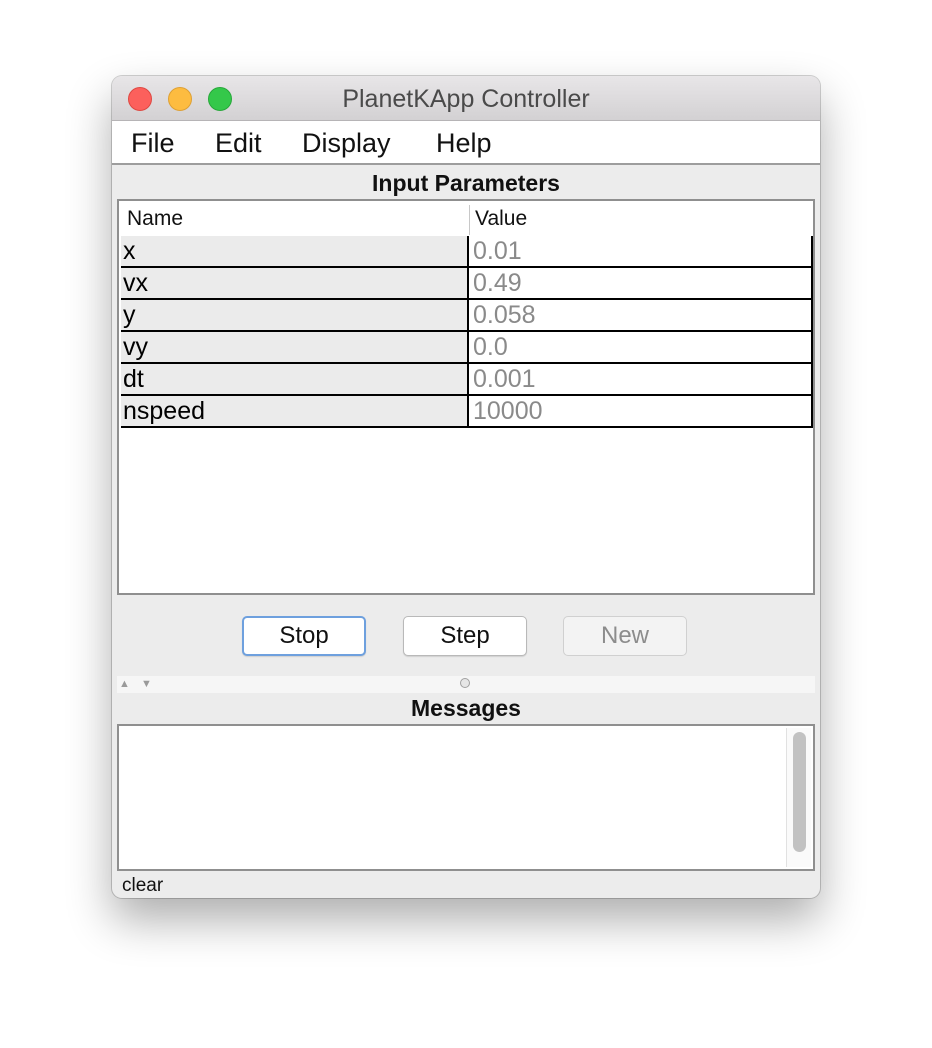  Describe the element at coordinates (238, 142) in the screenshot. I see `menu-edit: Edit` at that location.